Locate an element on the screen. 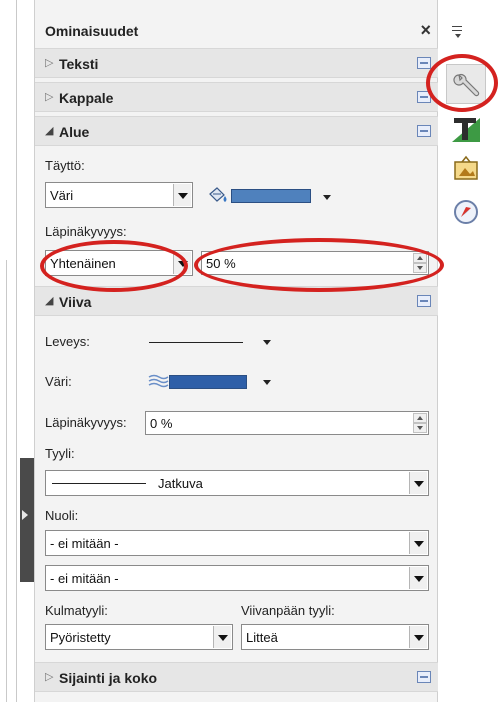 The width and height of the screenshot is (500, 702). cap-style-label: Viivanpään tyyli: is located at coordinates (288, 610).